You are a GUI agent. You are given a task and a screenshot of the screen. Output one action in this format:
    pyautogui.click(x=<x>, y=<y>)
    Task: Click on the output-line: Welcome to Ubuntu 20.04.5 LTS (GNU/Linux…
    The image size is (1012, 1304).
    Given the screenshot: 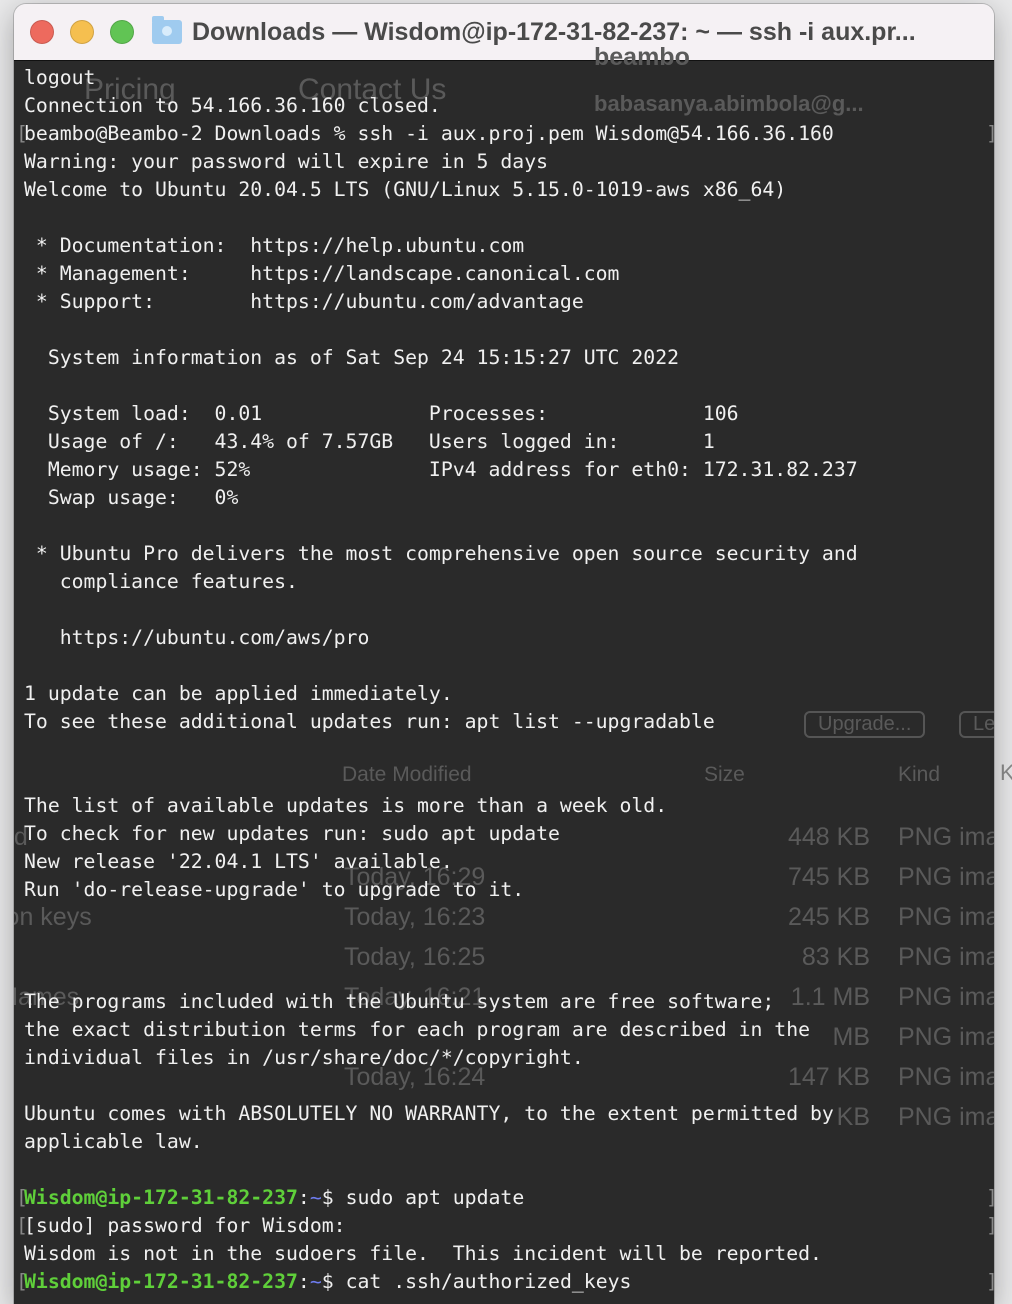 What is the action you would take?
    pyautogui.click(x=405, y=189)
    